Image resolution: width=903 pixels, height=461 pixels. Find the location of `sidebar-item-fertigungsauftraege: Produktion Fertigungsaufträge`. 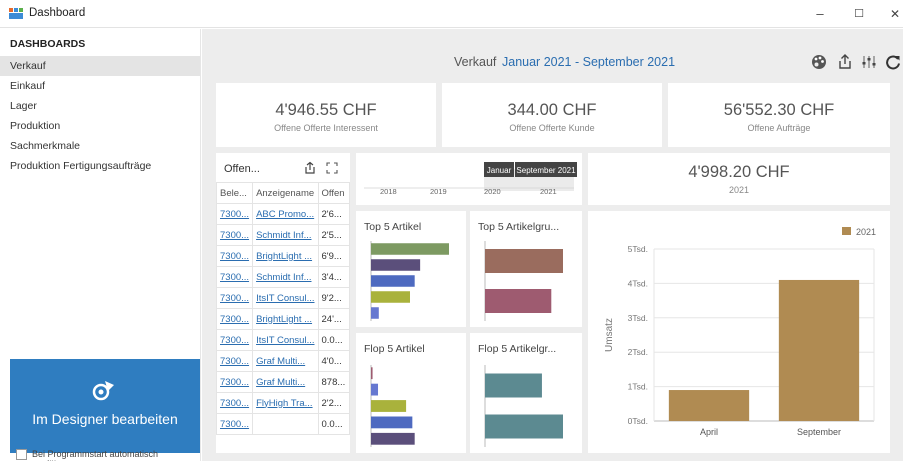

sidebar-item-fertigungsauftraege: Produktion Fertigungsaufträge is located at coordinates (100, 166).